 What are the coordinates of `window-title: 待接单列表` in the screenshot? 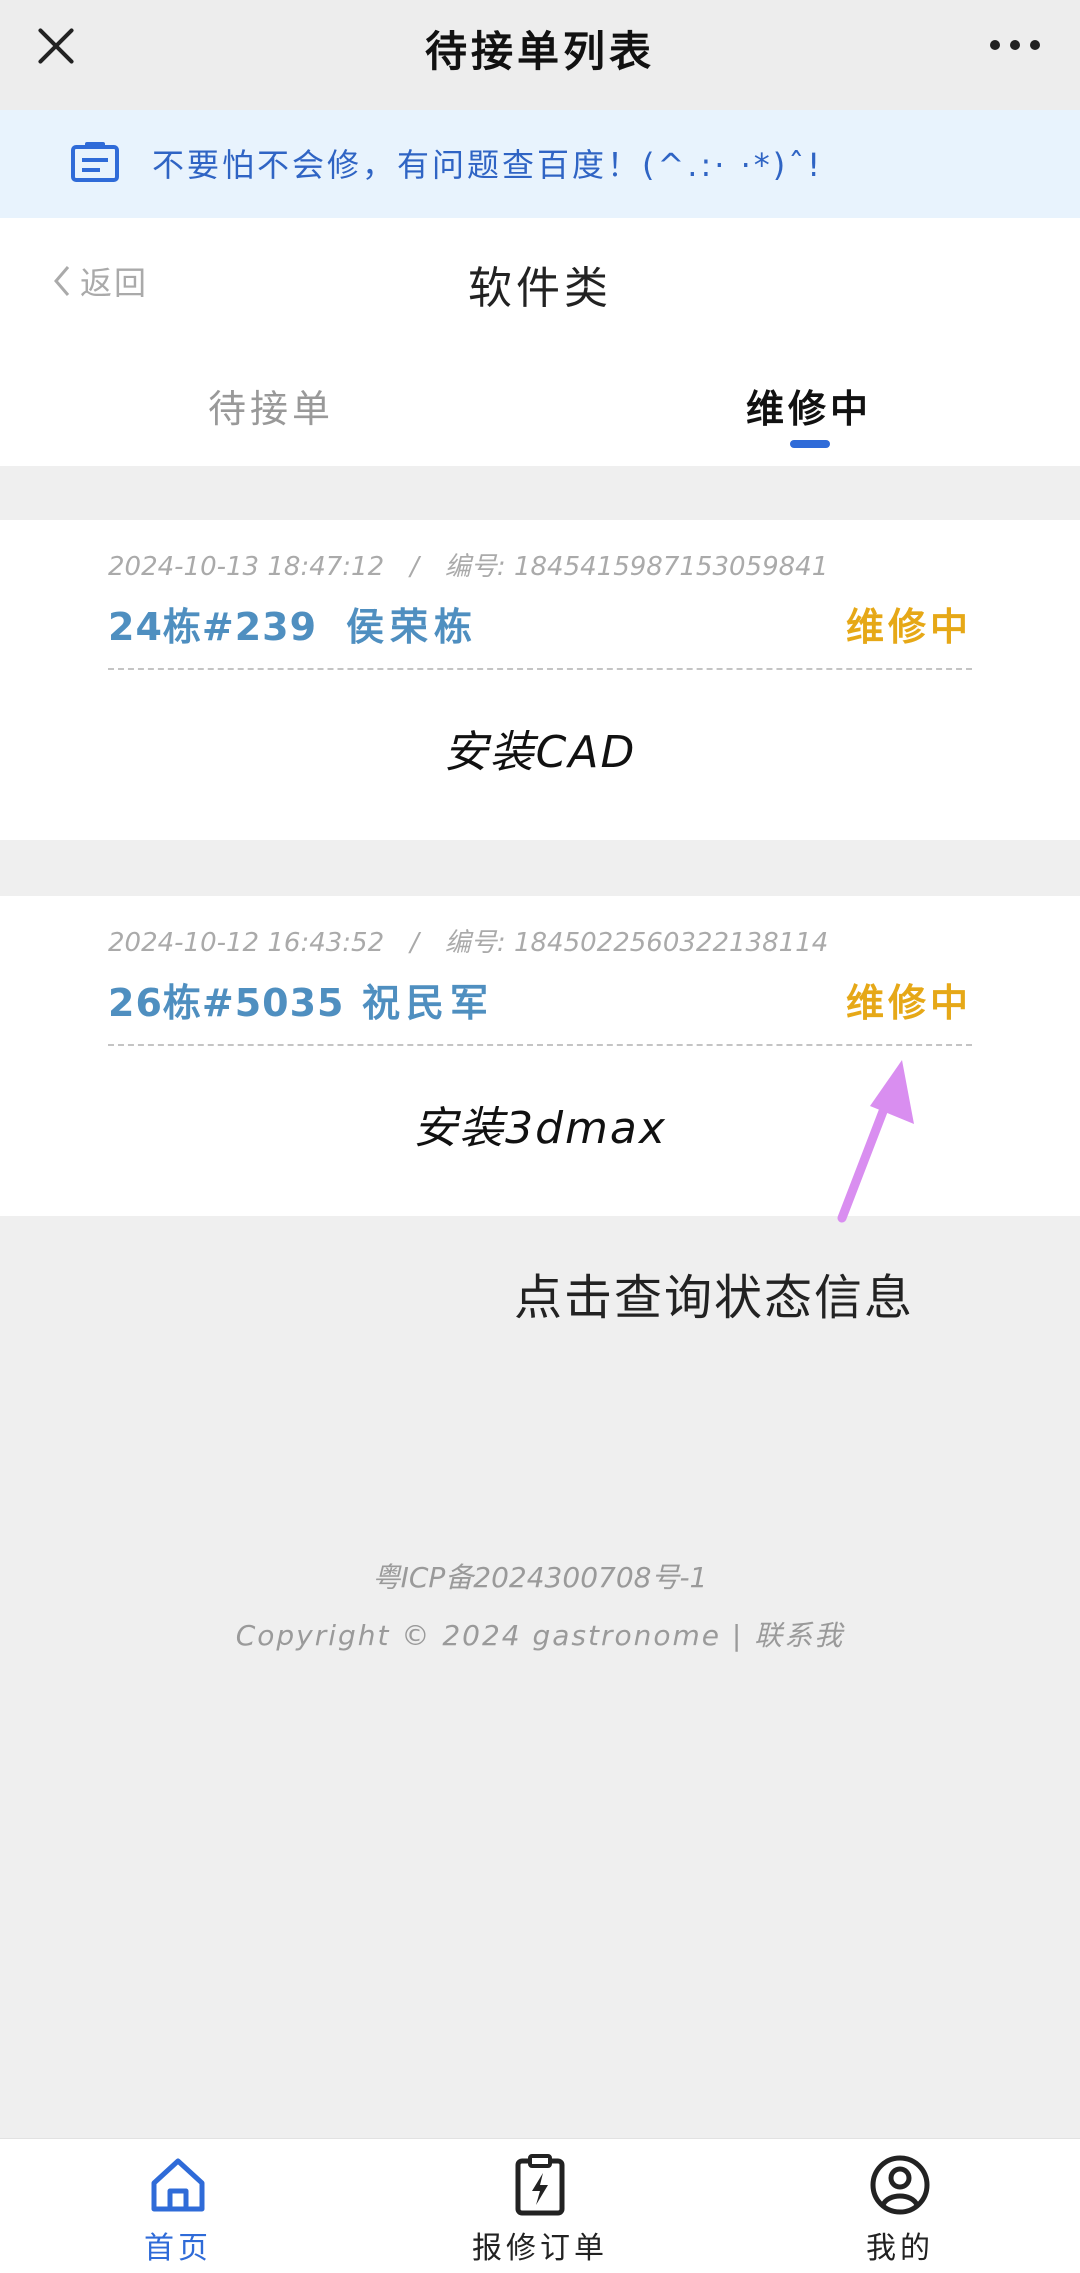 It's located at (539, 51).